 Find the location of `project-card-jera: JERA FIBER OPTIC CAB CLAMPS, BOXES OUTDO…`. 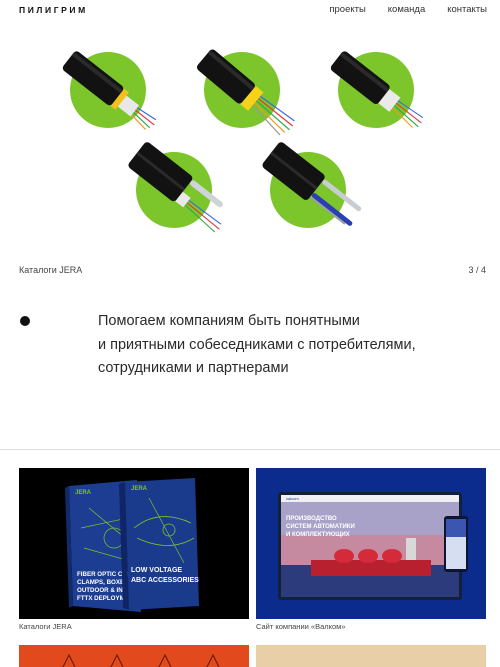

project-card-jera: JERA FIBER OPTIC CAB CLAMPS, BOXES OUTDO… is located at coordinates (134, 549).